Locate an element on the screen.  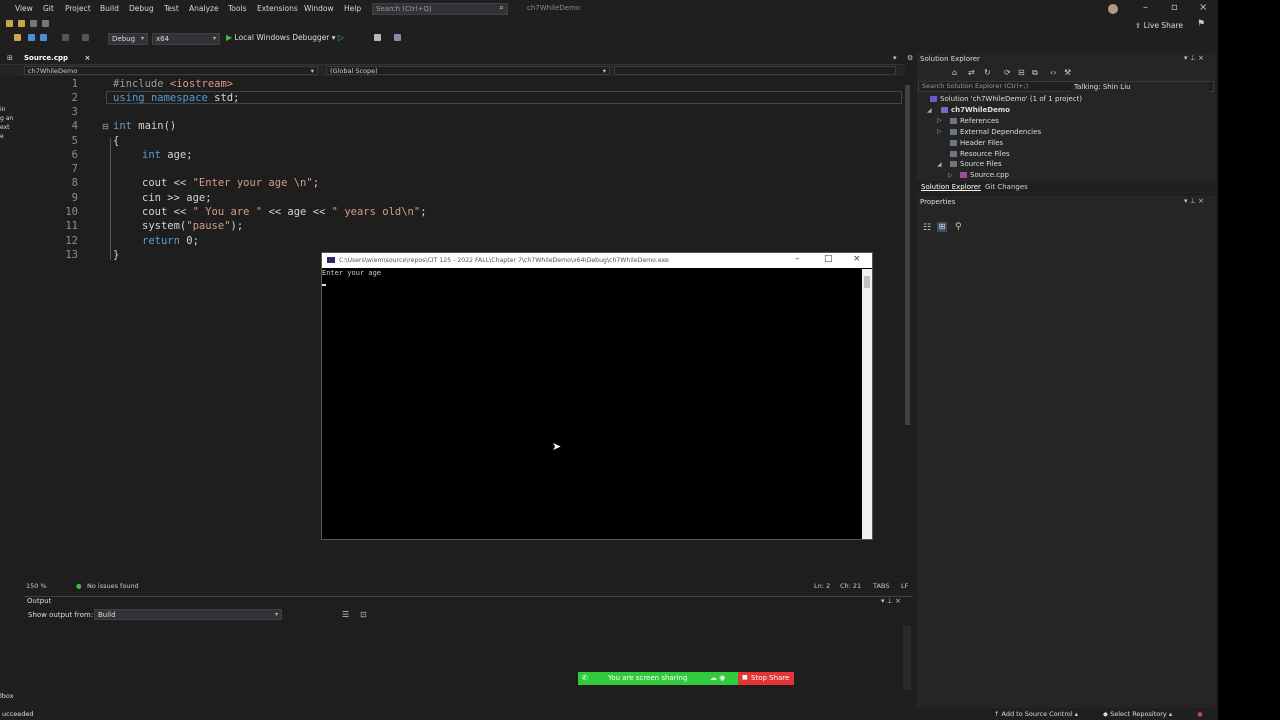
code-view-icon: ‹› is located at coordinates (1053, 72).